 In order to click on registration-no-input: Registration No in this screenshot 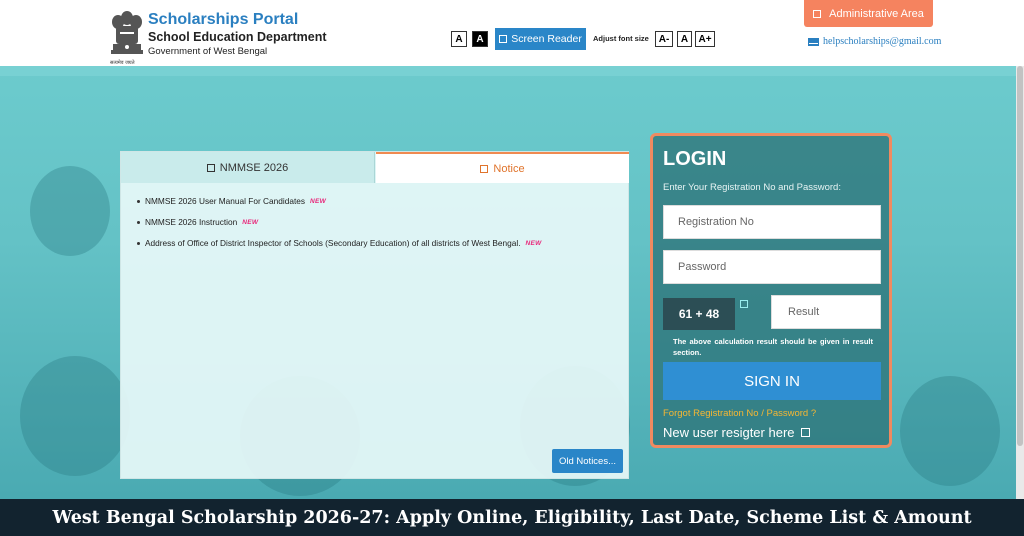, I will do `click(772, 222)`.